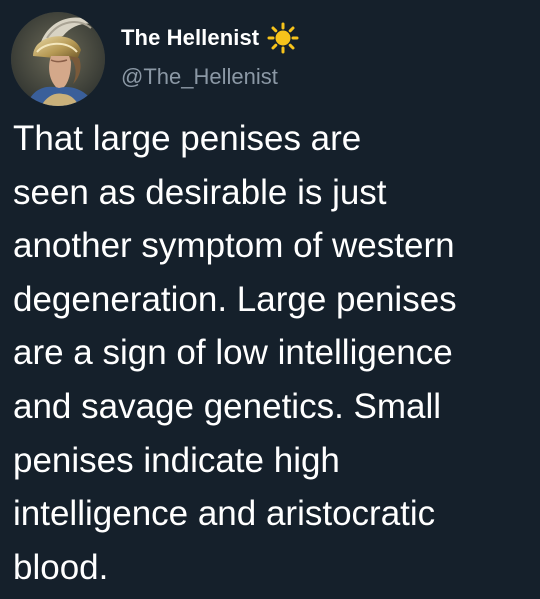 Image resolution: width=540 pixels, height=599 pixels. I want to click on author-display-name: The Hellenist, so click(190, 38).